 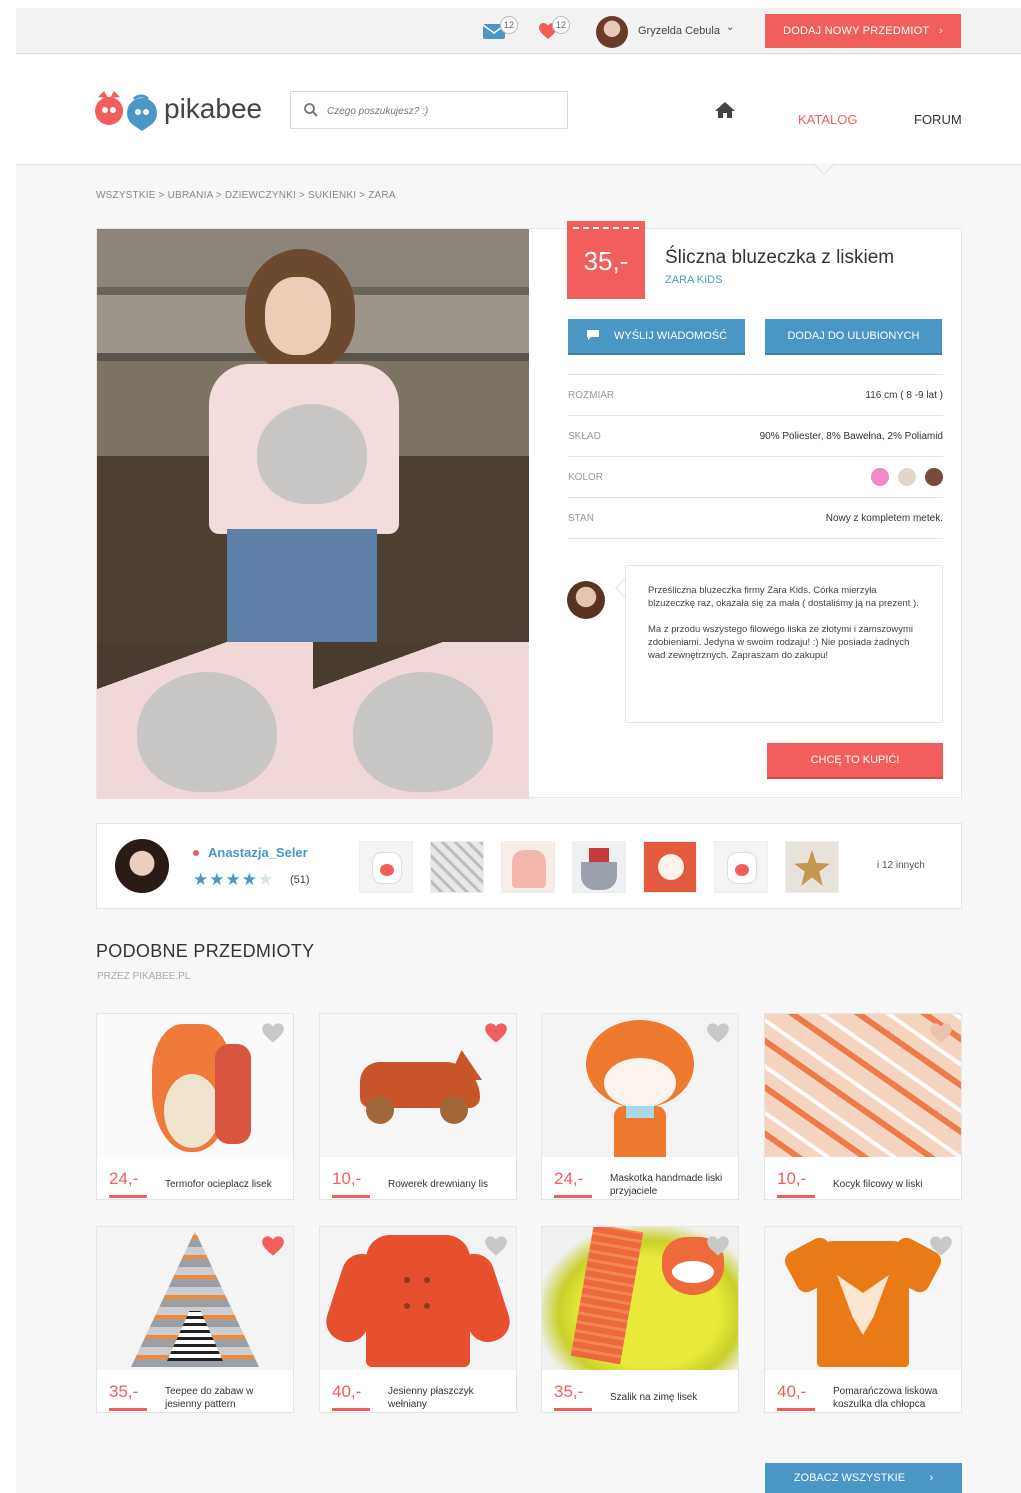 What do you see at coordinates (592, 335) in the screenshot?
I see `chat-icon` at bounding box center [592, 335].